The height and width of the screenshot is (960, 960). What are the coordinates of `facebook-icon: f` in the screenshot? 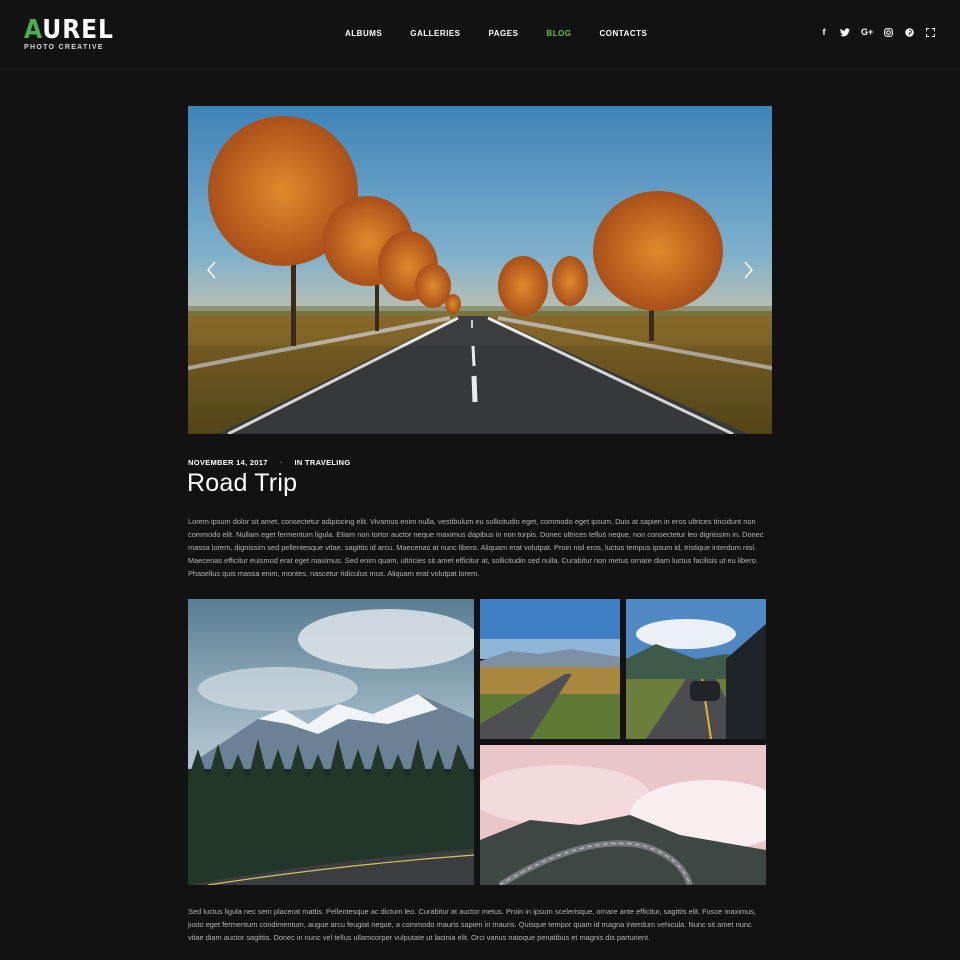 It's located at (824, 32).